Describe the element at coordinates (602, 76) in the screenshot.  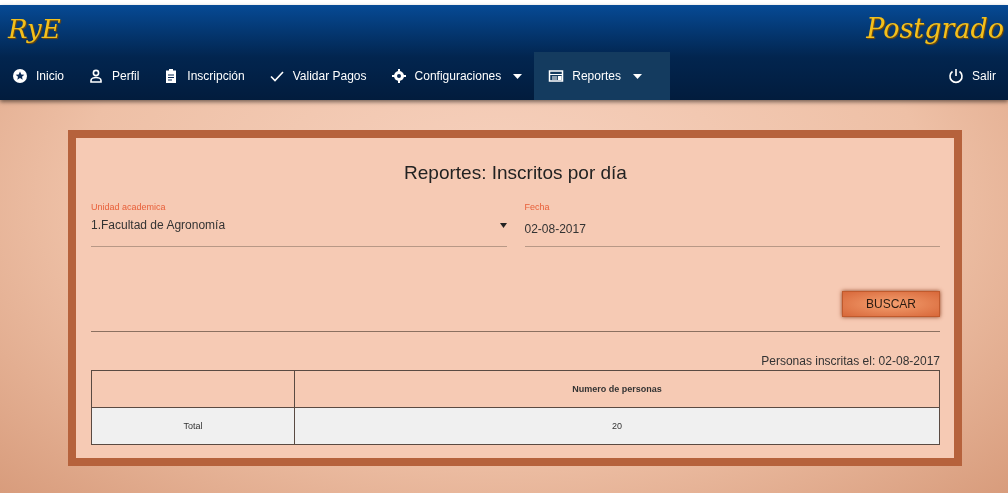
I see `nav-item: Reportes` at that location.